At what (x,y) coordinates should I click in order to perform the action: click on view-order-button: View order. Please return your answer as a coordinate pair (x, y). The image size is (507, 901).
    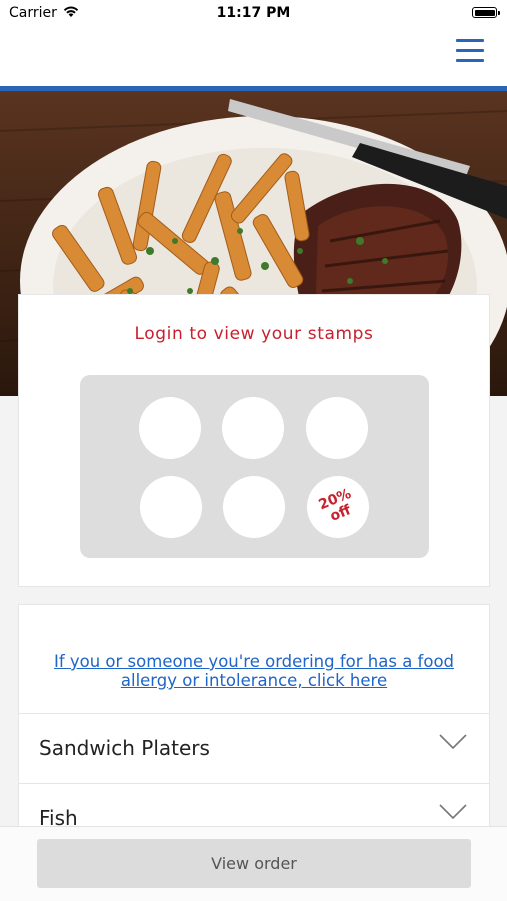
    Looking at the image, I should click on (254, 863).